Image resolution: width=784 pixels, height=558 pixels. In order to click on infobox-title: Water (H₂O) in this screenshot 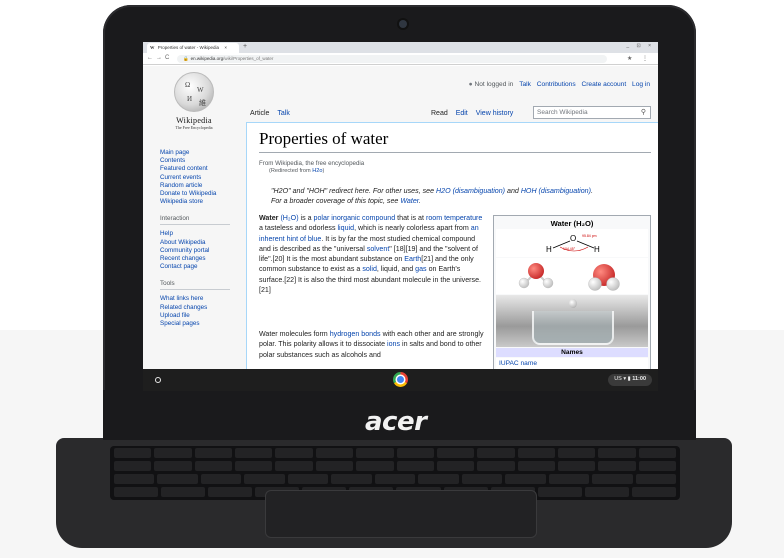, I will do `click(572, 223)`.